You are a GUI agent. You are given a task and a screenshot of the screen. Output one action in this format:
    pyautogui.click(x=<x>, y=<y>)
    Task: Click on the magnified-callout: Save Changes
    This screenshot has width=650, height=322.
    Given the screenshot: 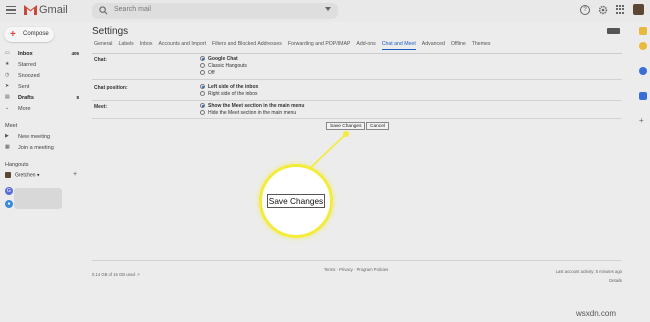 What is the action you would take?
    pyautogui.click(x=296, y=201)
    